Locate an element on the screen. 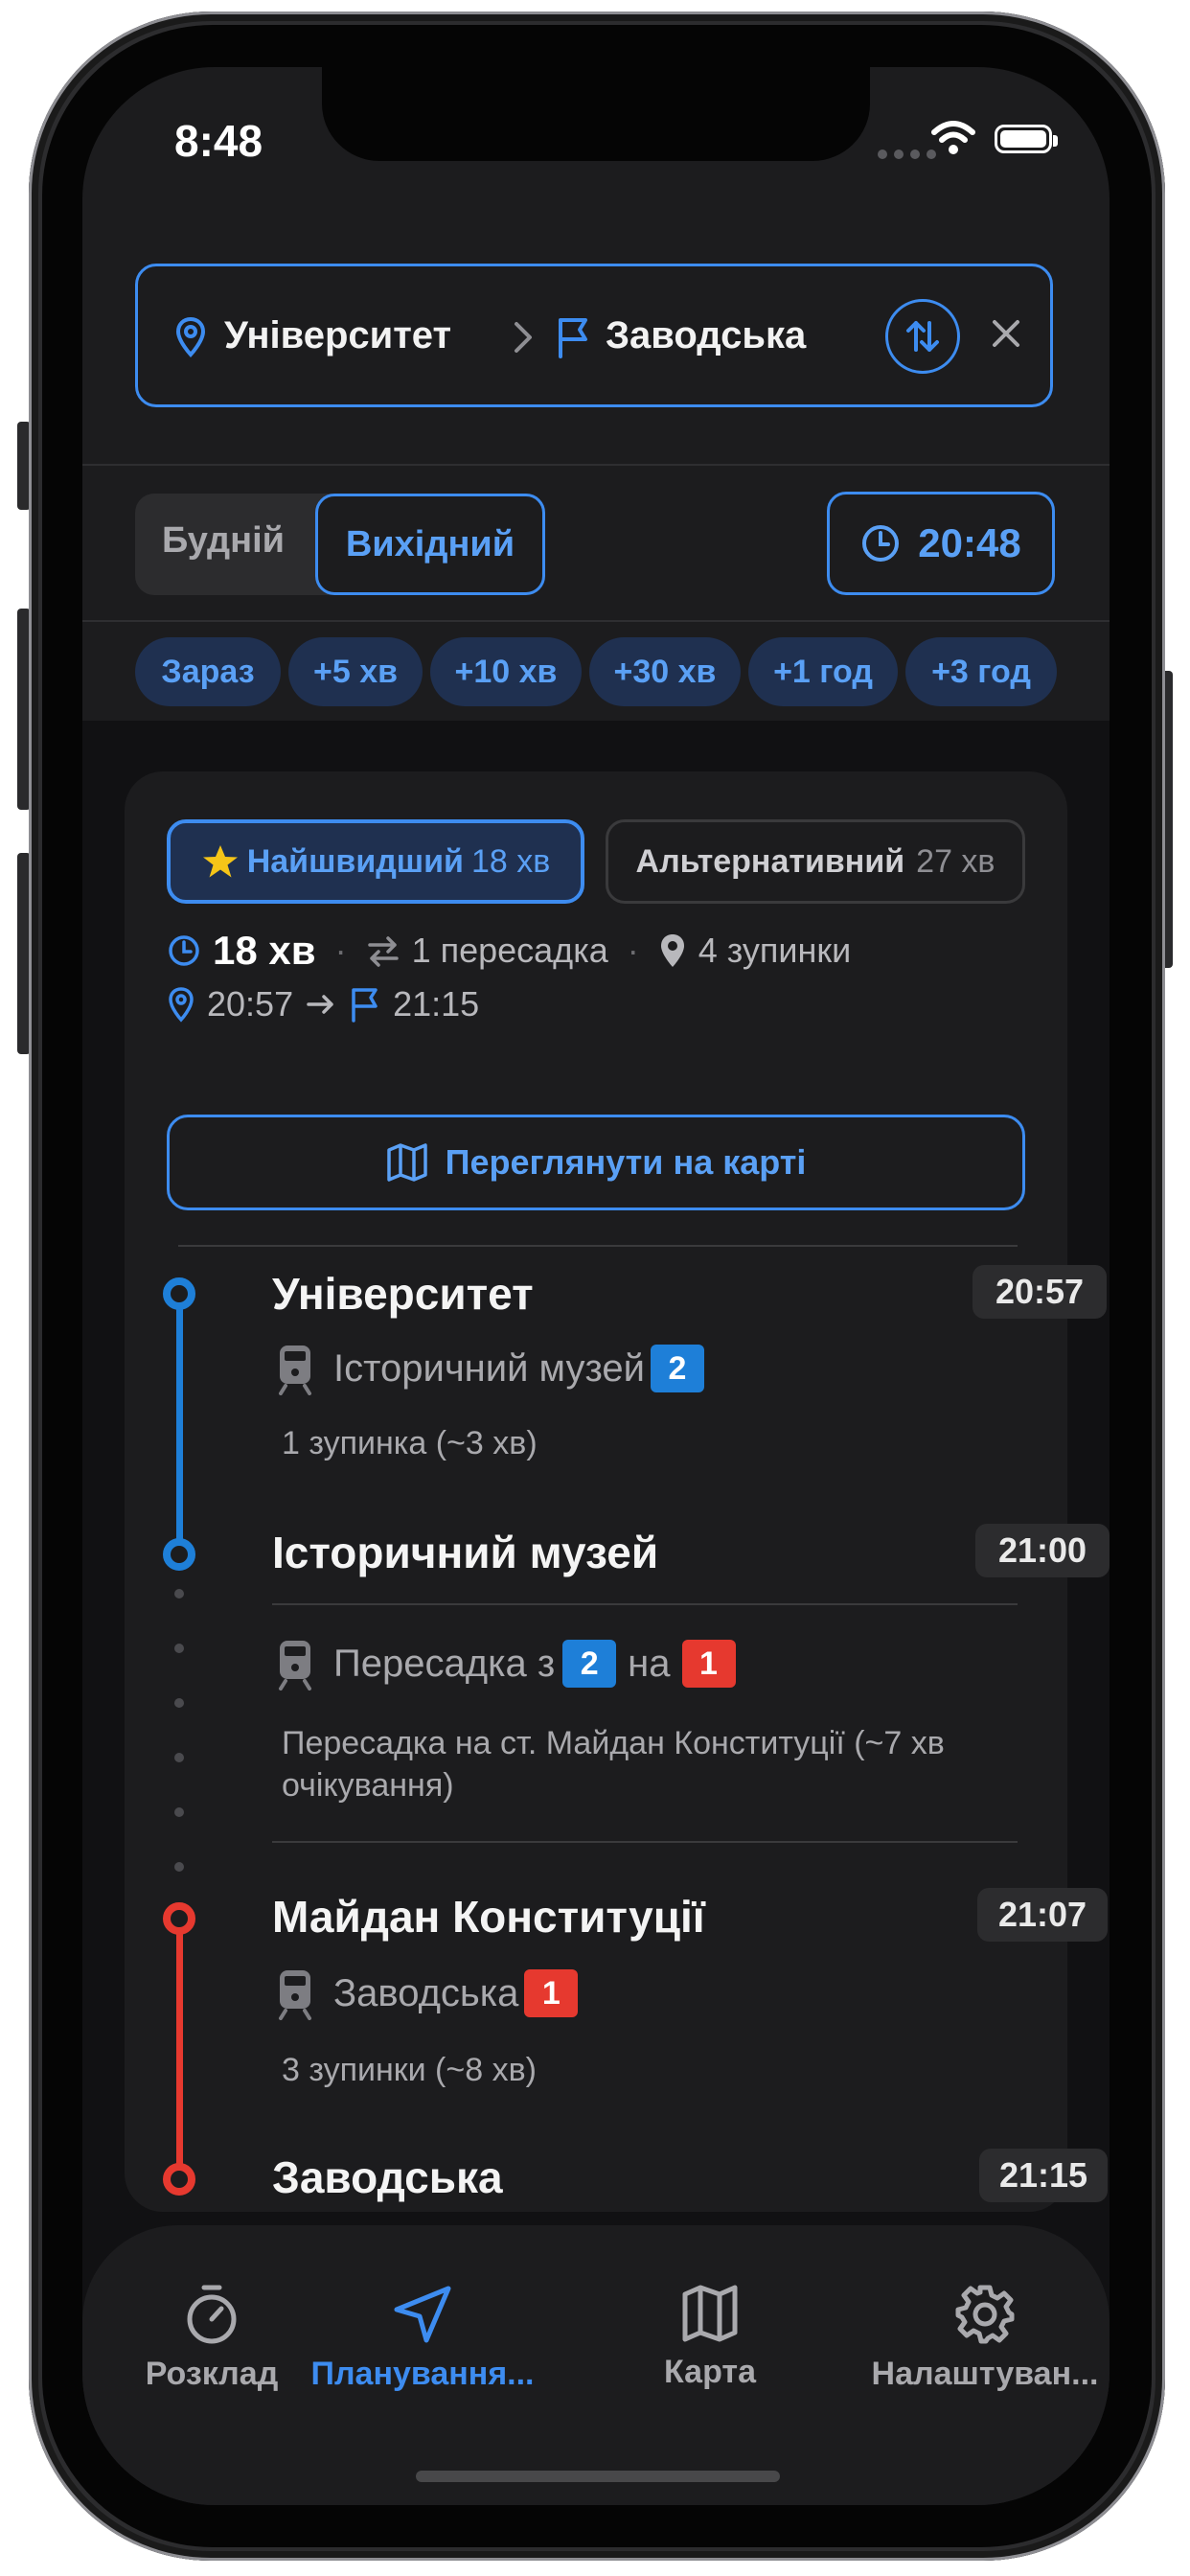 The width and height of the screenshot is (1190, 2576). notch is located at coordinates (596, 114).